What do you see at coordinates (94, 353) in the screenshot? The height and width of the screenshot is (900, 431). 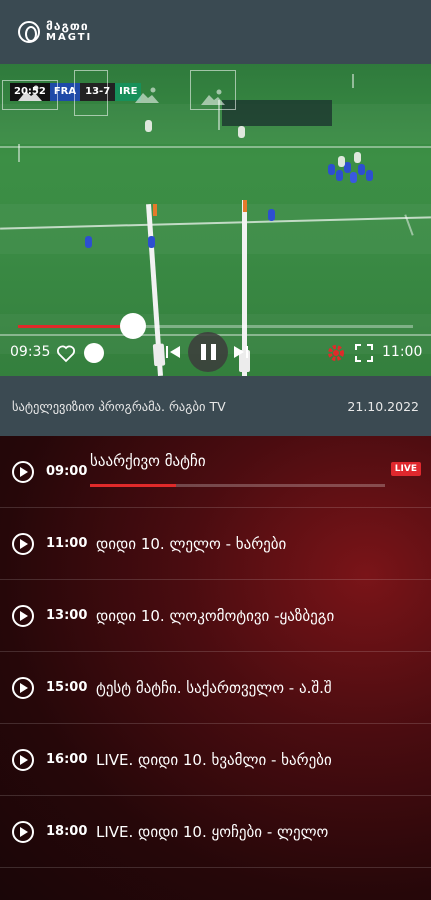 I see `volume-knob` at bounding box center [94, 353].